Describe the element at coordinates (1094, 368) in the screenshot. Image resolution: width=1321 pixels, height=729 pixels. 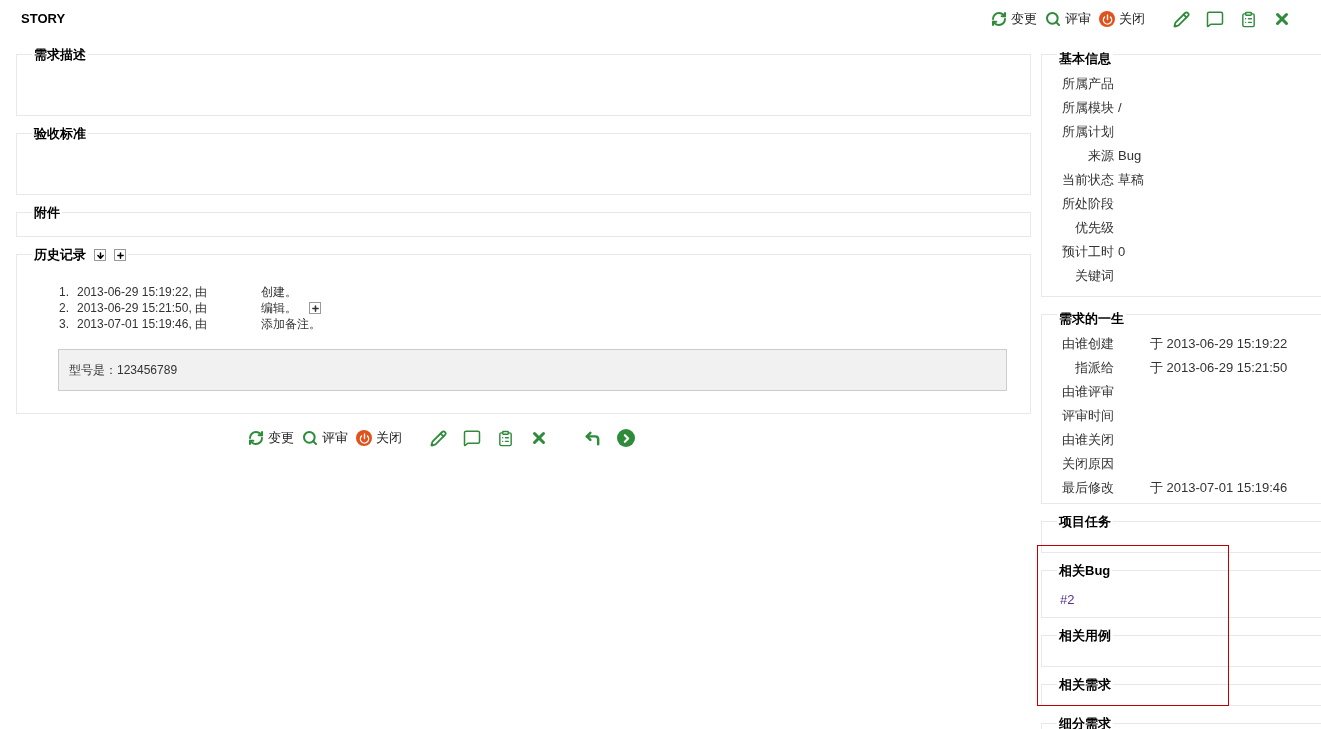
I see `field-label: 指派给` at that location.